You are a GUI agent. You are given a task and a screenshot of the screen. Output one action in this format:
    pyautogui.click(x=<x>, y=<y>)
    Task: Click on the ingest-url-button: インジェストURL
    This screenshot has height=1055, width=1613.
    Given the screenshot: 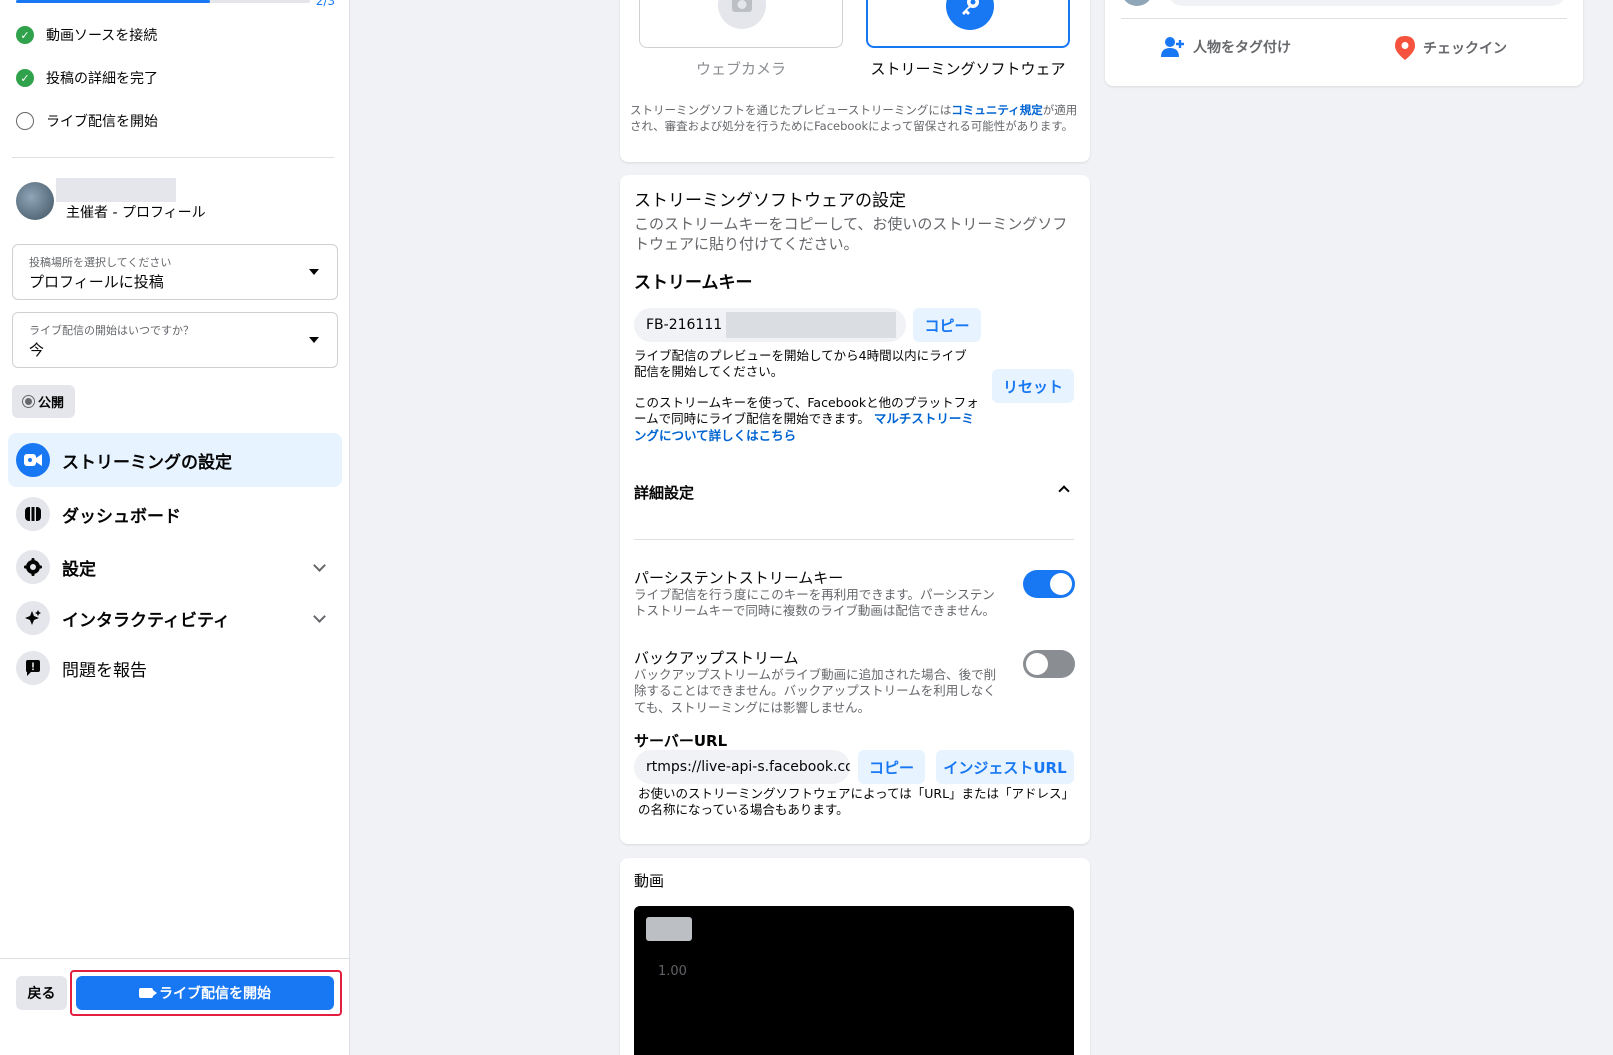 What is the action you would take?
    pyautogui.click(x=1005, y=767)
    